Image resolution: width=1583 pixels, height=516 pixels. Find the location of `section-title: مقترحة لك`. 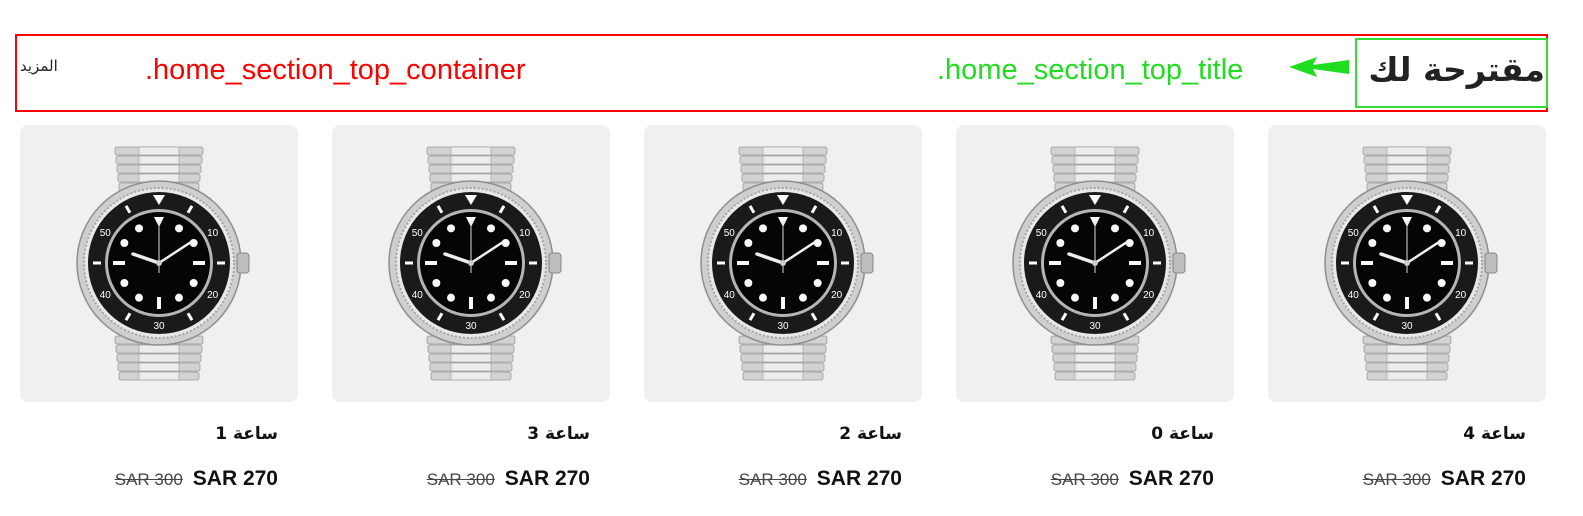

section-title: مقترحة لك is located at coordinates (1456, 69).